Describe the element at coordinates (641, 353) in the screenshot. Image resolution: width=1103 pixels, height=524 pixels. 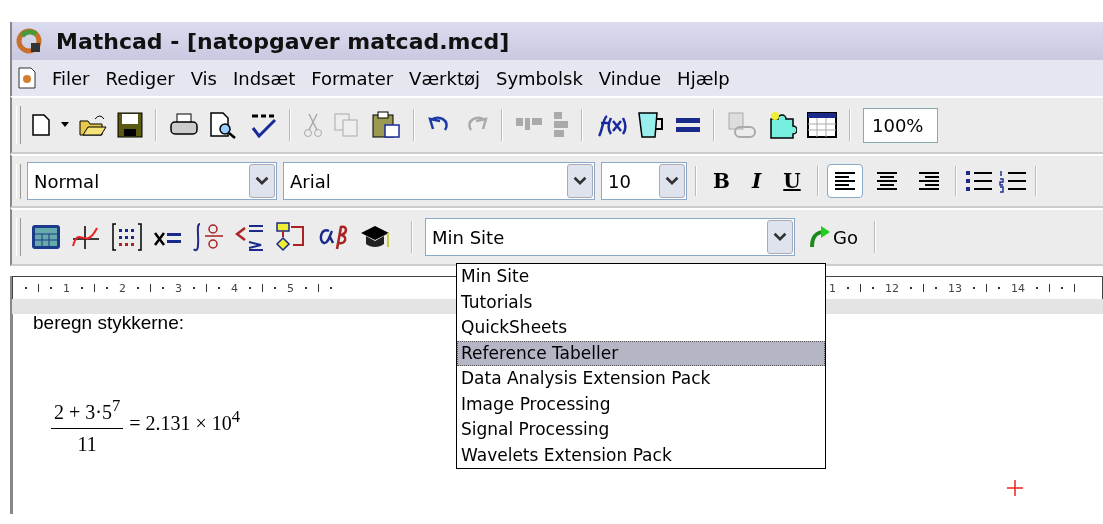
I see `dropdown-option: Reference Tabeller` at that location.